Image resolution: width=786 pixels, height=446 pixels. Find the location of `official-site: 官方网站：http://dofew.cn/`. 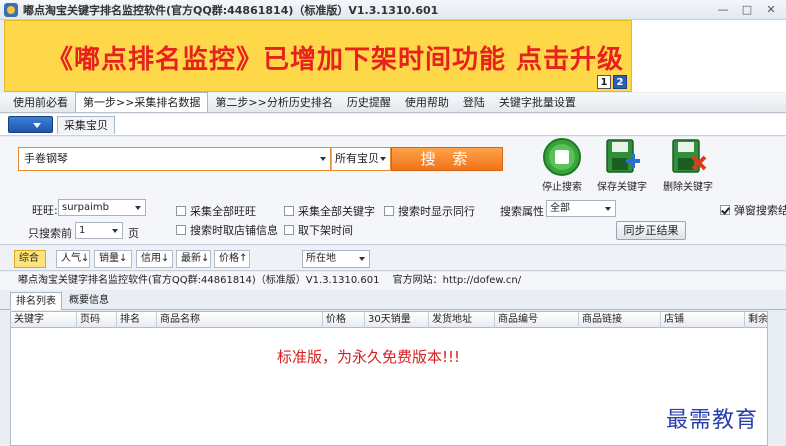

official-site: 官方网站：http://dofew.cn/ is located at coordinates (457, 280).